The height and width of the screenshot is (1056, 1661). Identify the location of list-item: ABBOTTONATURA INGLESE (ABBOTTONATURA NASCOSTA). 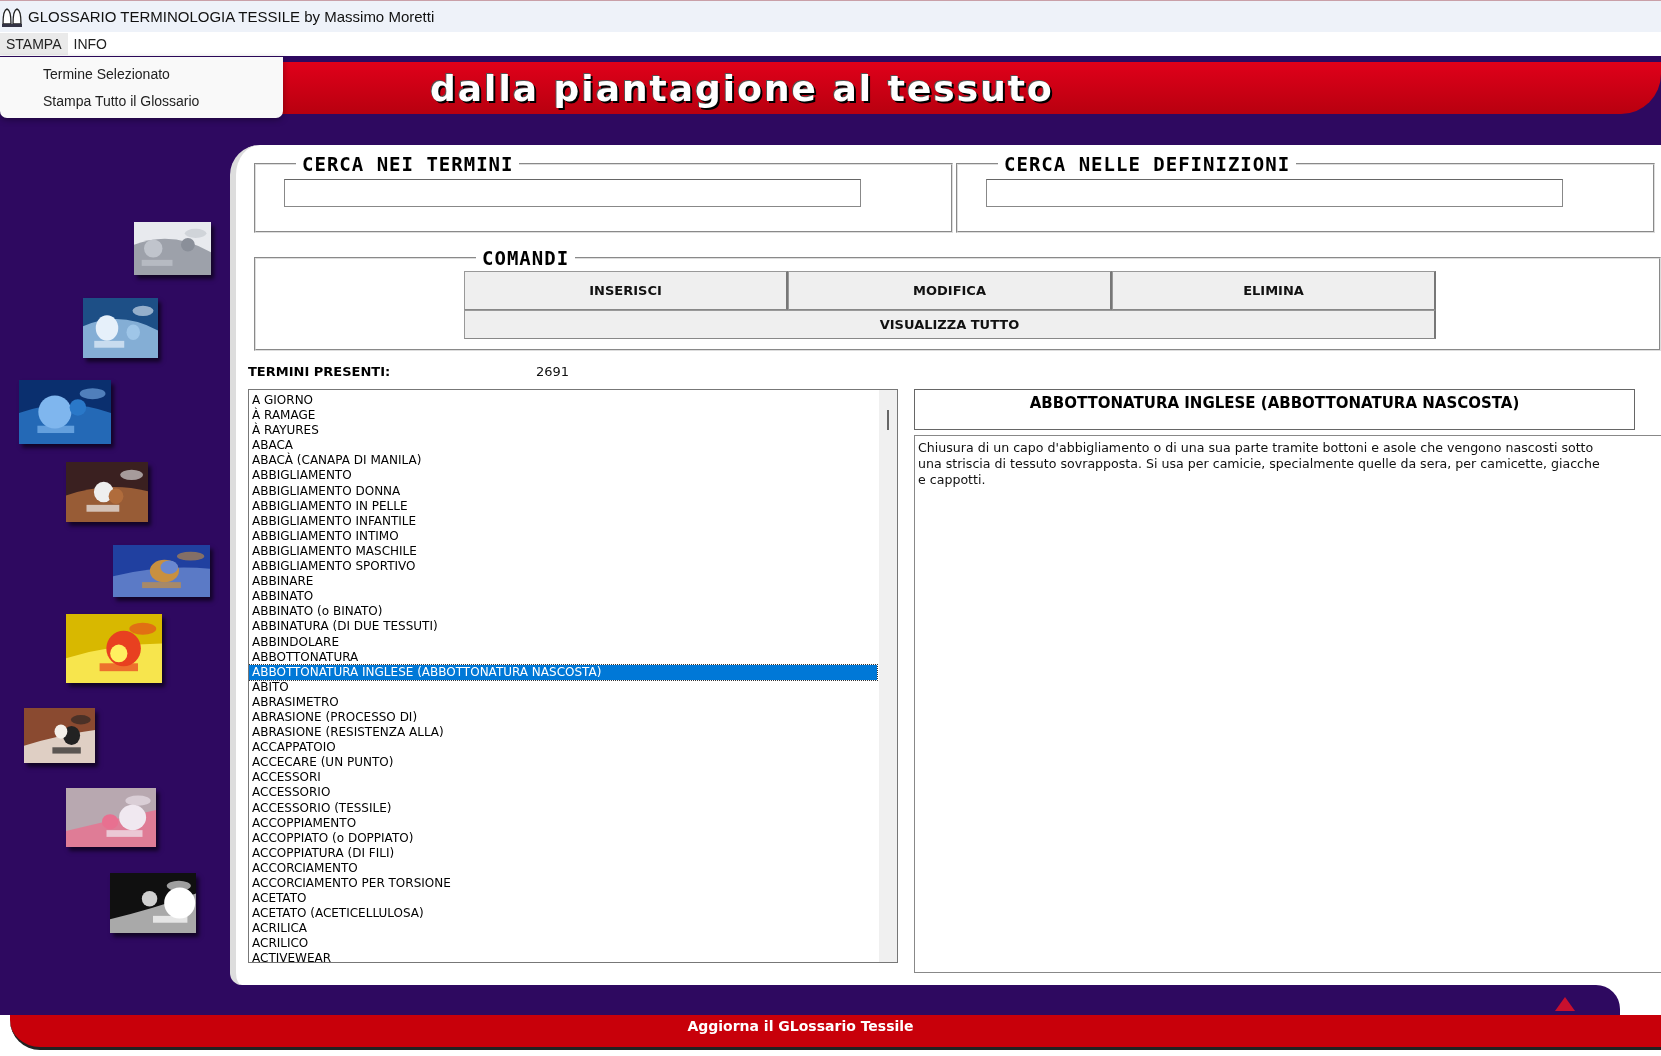
(563, 672).